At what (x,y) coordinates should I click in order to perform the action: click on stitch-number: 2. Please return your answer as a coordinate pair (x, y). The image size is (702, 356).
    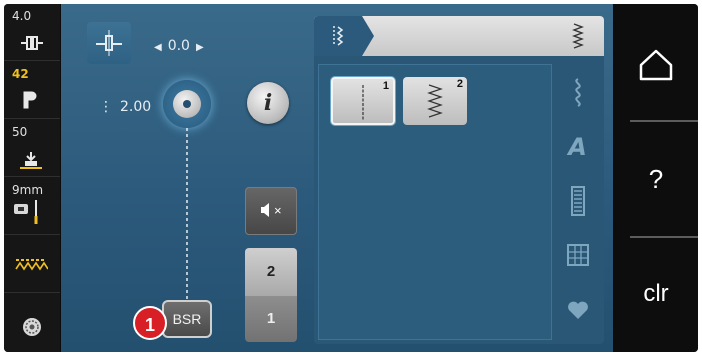
    Looking at the image, I should click on (459, 84).